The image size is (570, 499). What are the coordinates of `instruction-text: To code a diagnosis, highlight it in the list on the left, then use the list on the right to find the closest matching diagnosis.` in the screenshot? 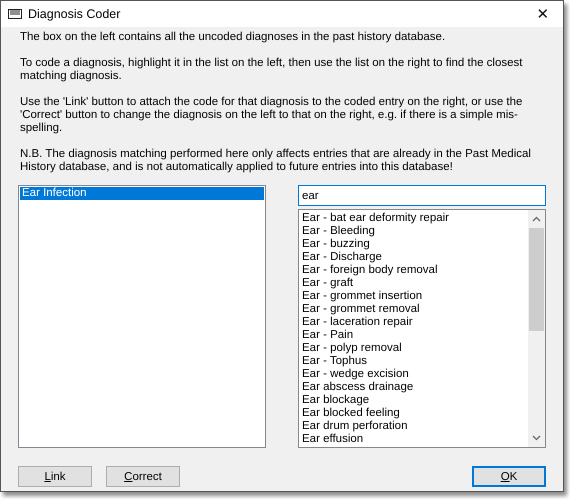 It's located at (272, 70).